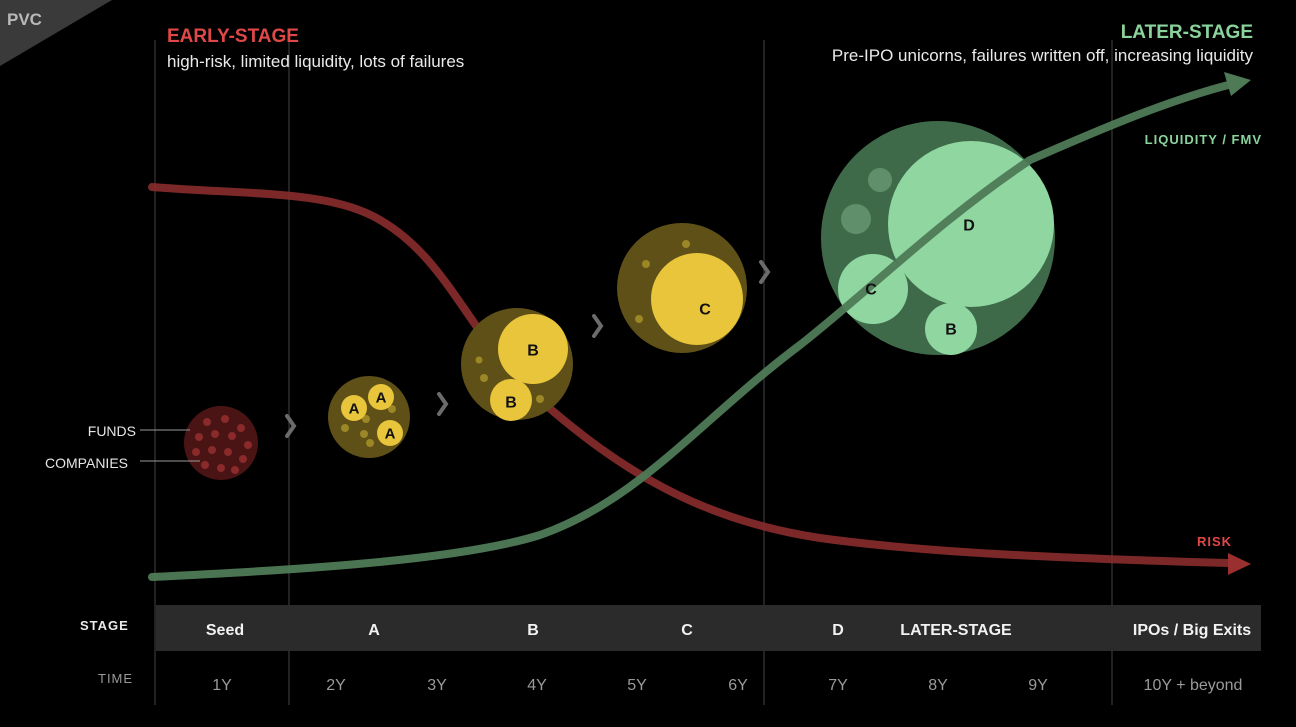  Describe the element at coordinates (104, 625) in the screenshot. I see `stage-axis-label: STAGE` at that location.